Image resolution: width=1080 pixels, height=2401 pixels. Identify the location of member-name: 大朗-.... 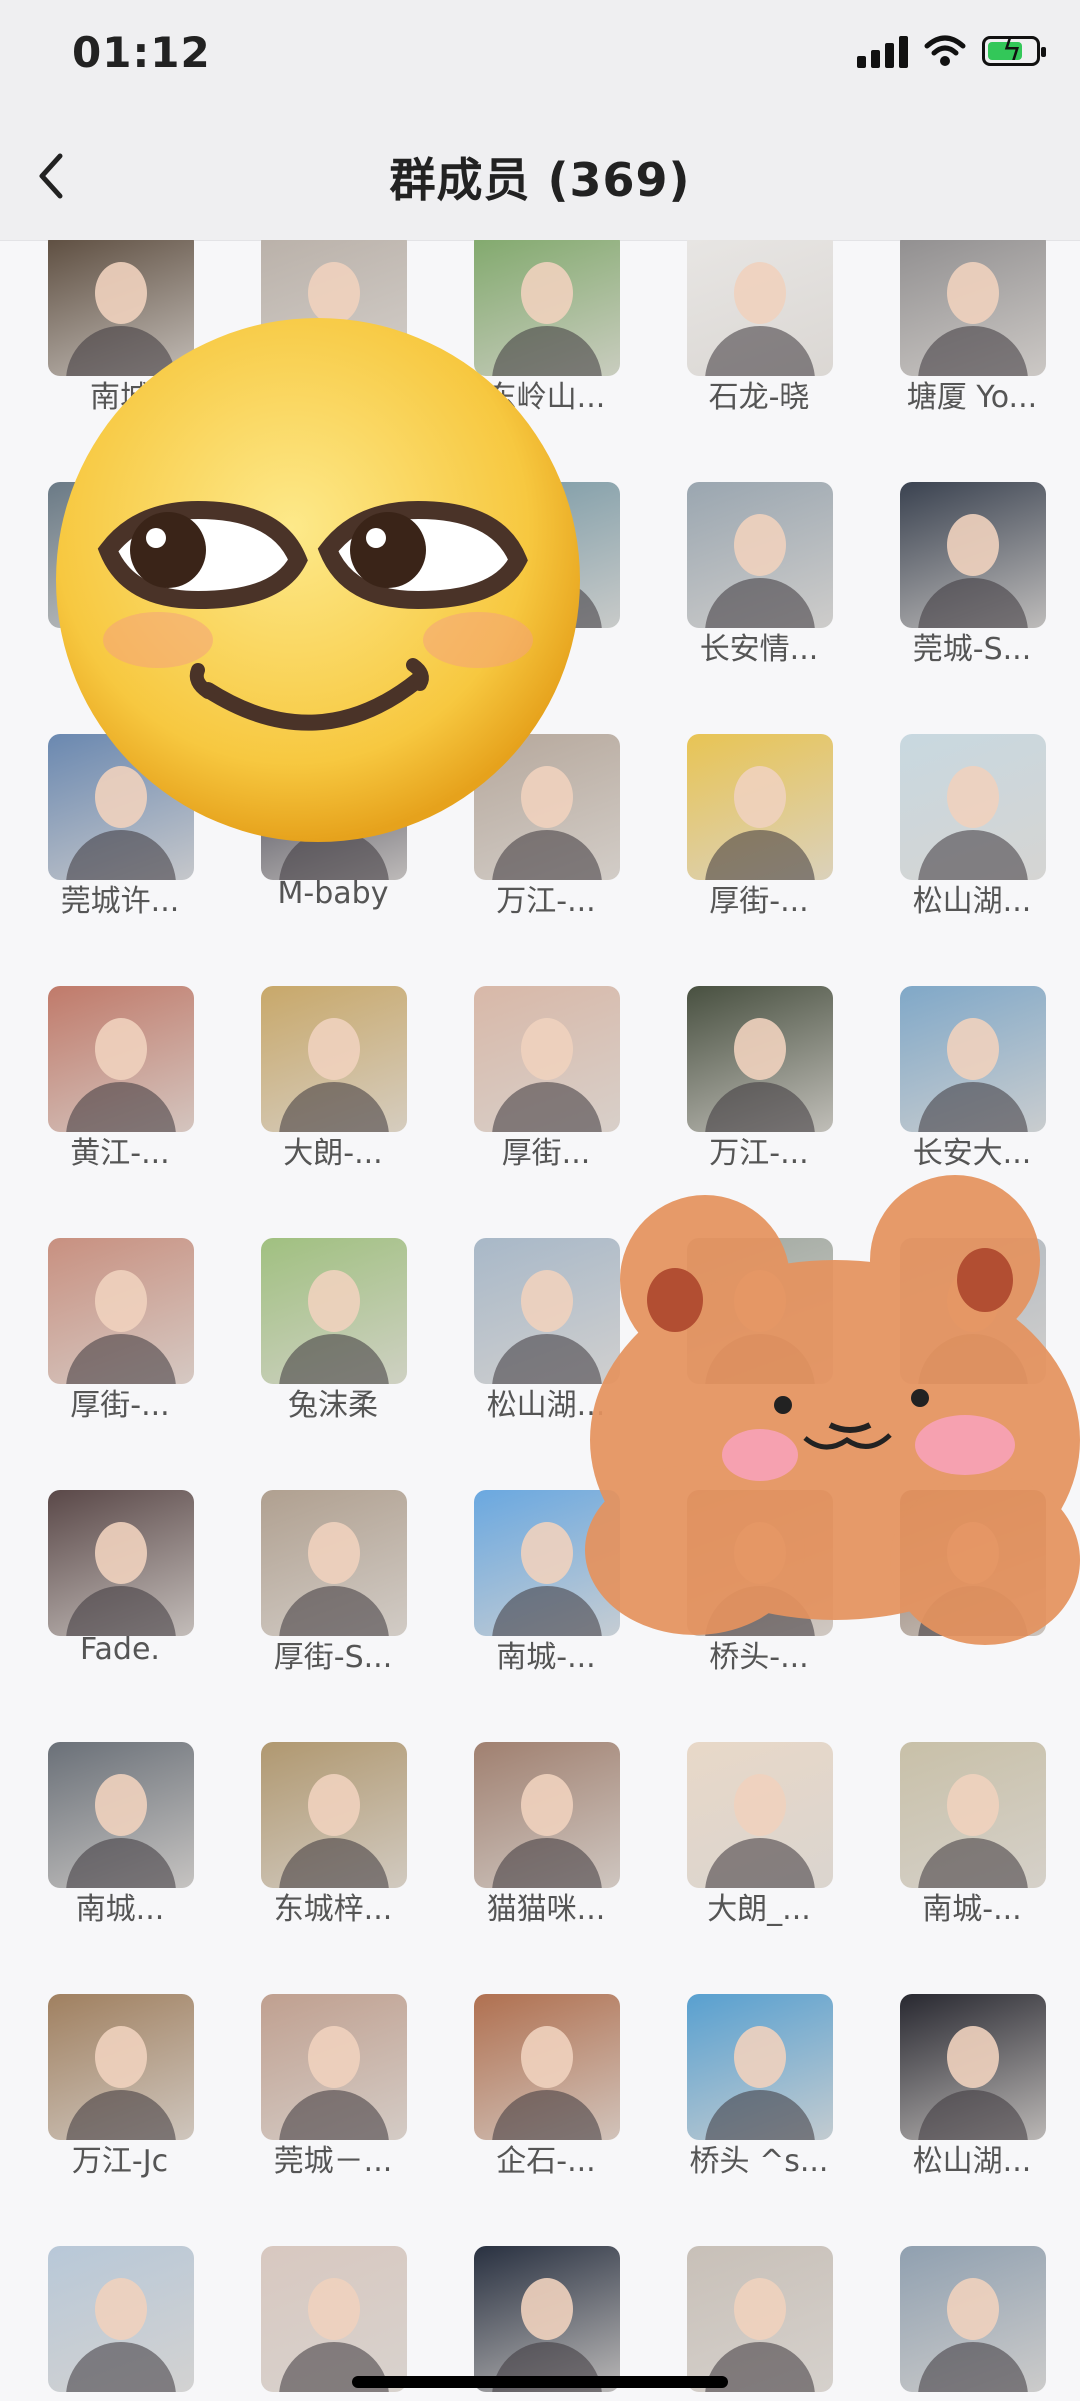
(333, 1153).